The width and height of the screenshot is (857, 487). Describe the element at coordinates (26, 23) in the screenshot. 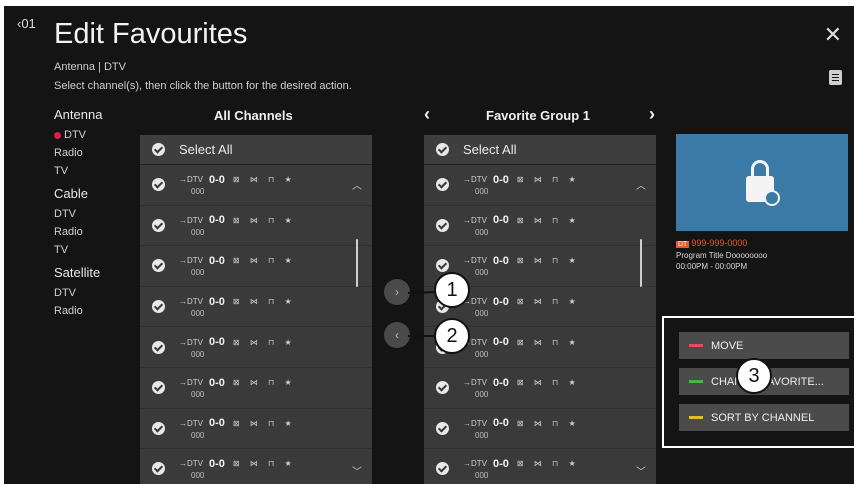

I see `back-channel-number: ‹01` at that location.